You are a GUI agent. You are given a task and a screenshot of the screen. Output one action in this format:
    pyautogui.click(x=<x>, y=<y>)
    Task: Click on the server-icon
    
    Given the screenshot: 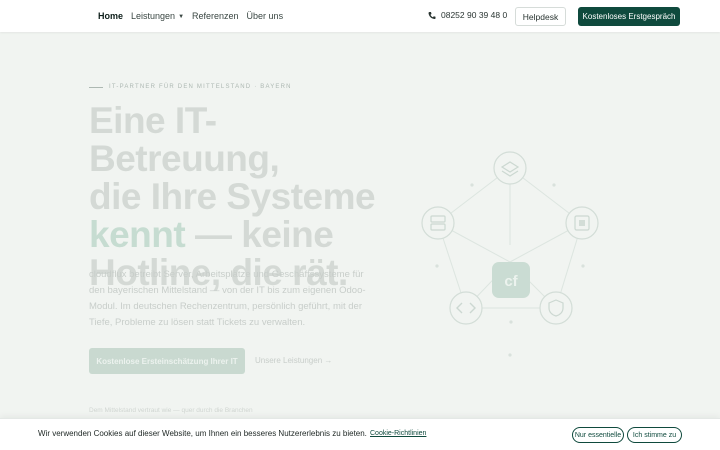 What is the action you would take?
    pyautogui.click(x=438, y=223)
    